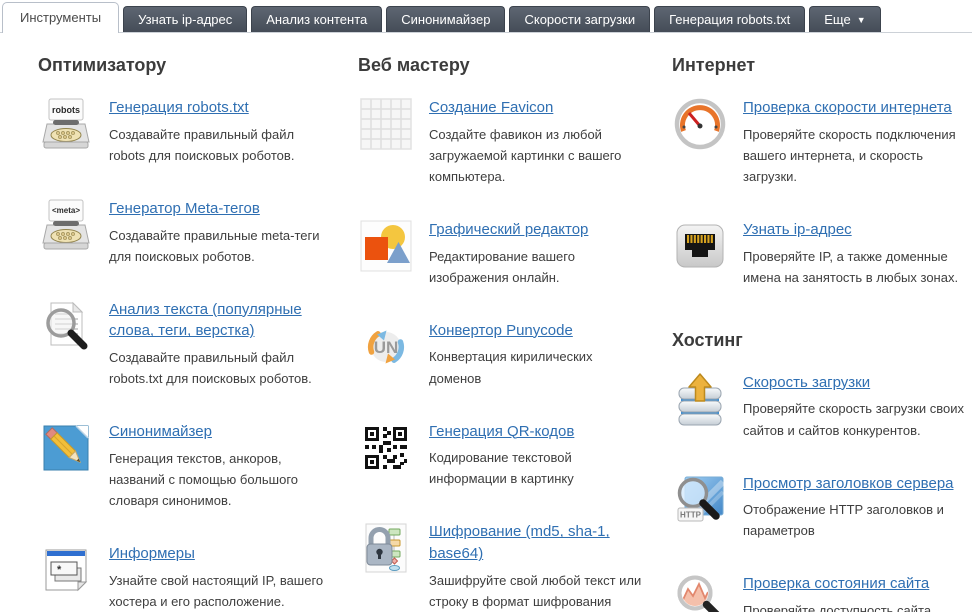 The width and height of the screenshot is (972, 612). Describe the element at coordinates (714, 65) in the screenshot. I see `section-header-internet: Интернет` at that location.